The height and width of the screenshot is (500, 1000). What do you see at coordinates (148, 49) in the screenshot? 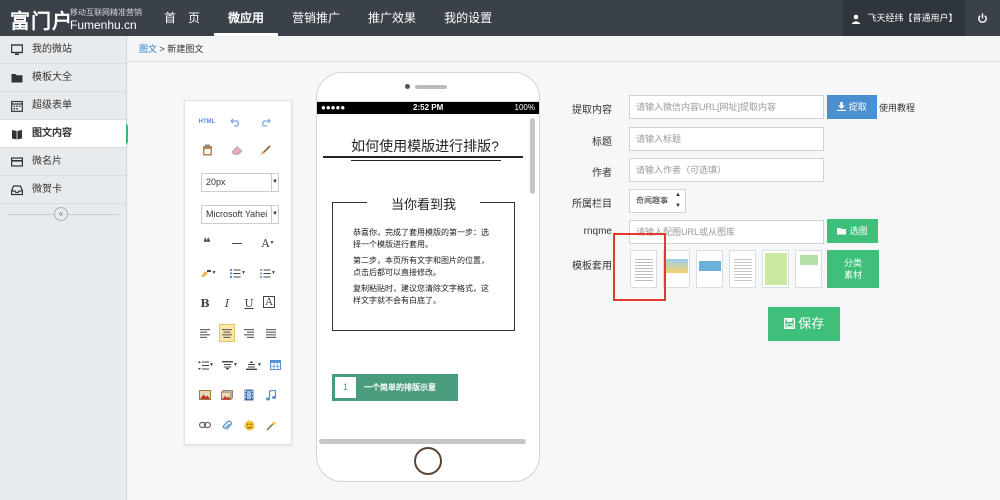
I see `breadcrumb-parent-link: 图文` at bounding box center [148, 49].